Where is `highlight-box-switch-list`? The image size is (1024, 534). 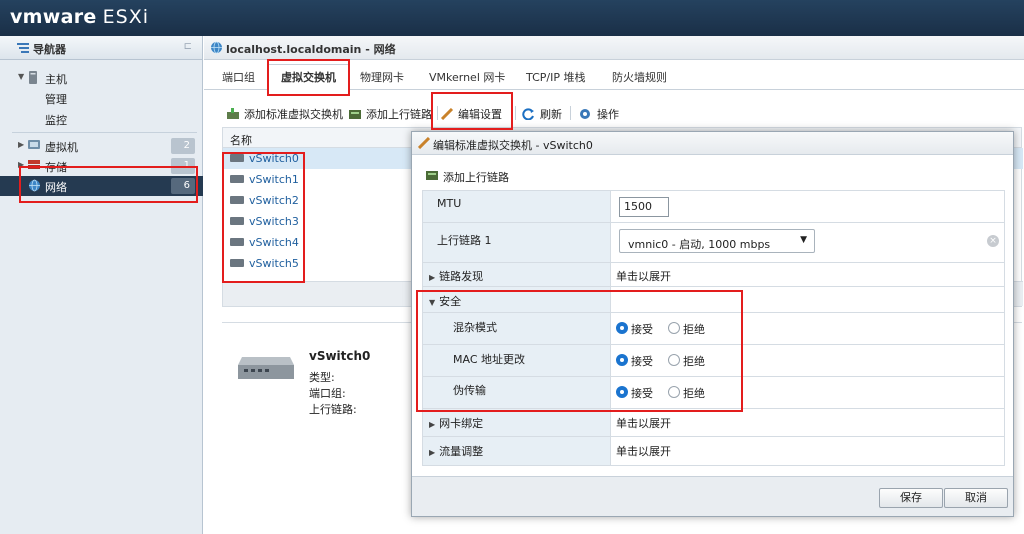
highlight-box-switch-list is located at coordinates (263, 217).